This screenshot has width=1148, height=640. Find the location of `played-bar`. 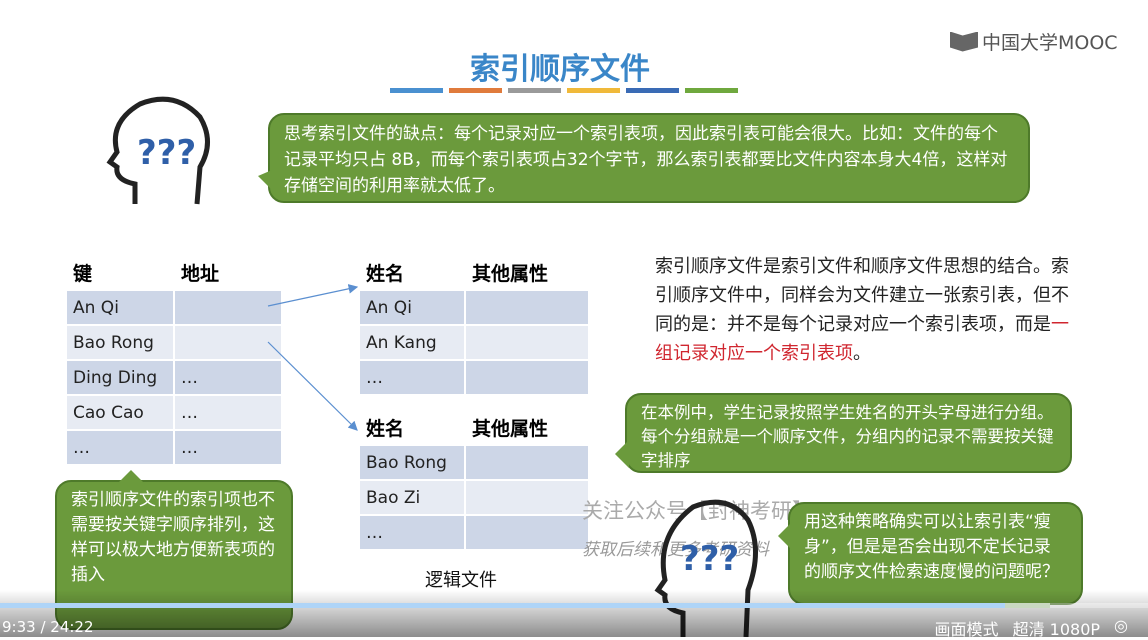

played-bar is located at coordinates (502, 605).